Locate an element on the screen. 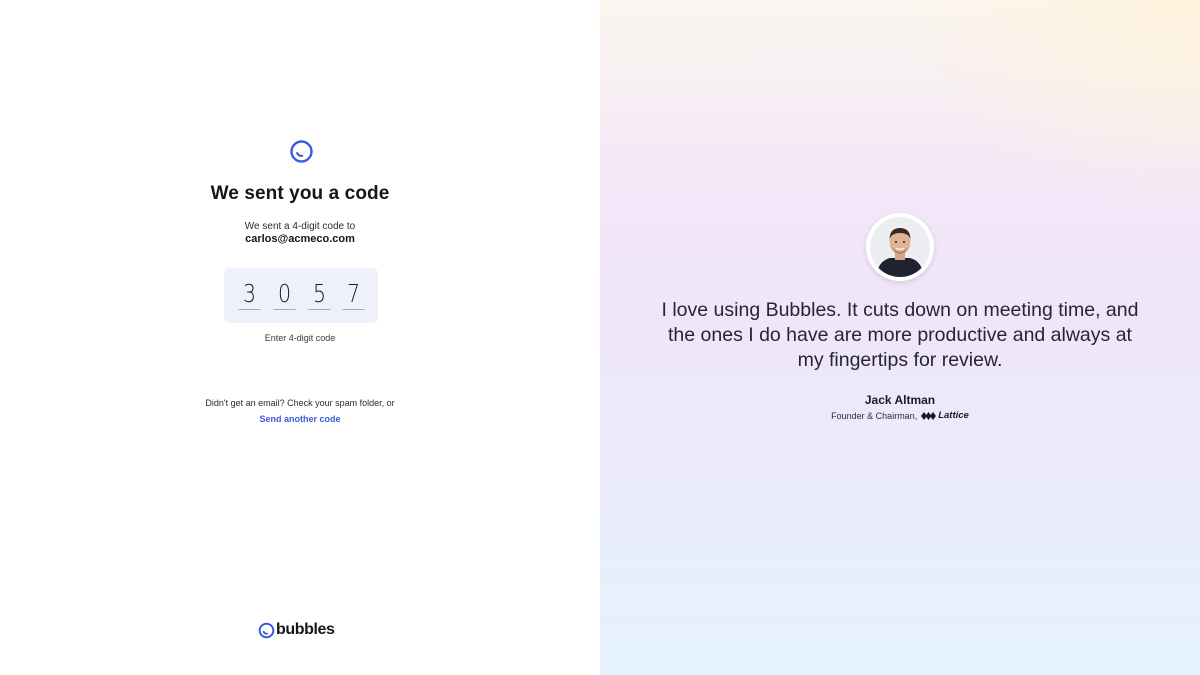 The image size is (1200, 675). code-digit-1: 3 is located at coordinates (249, 294).